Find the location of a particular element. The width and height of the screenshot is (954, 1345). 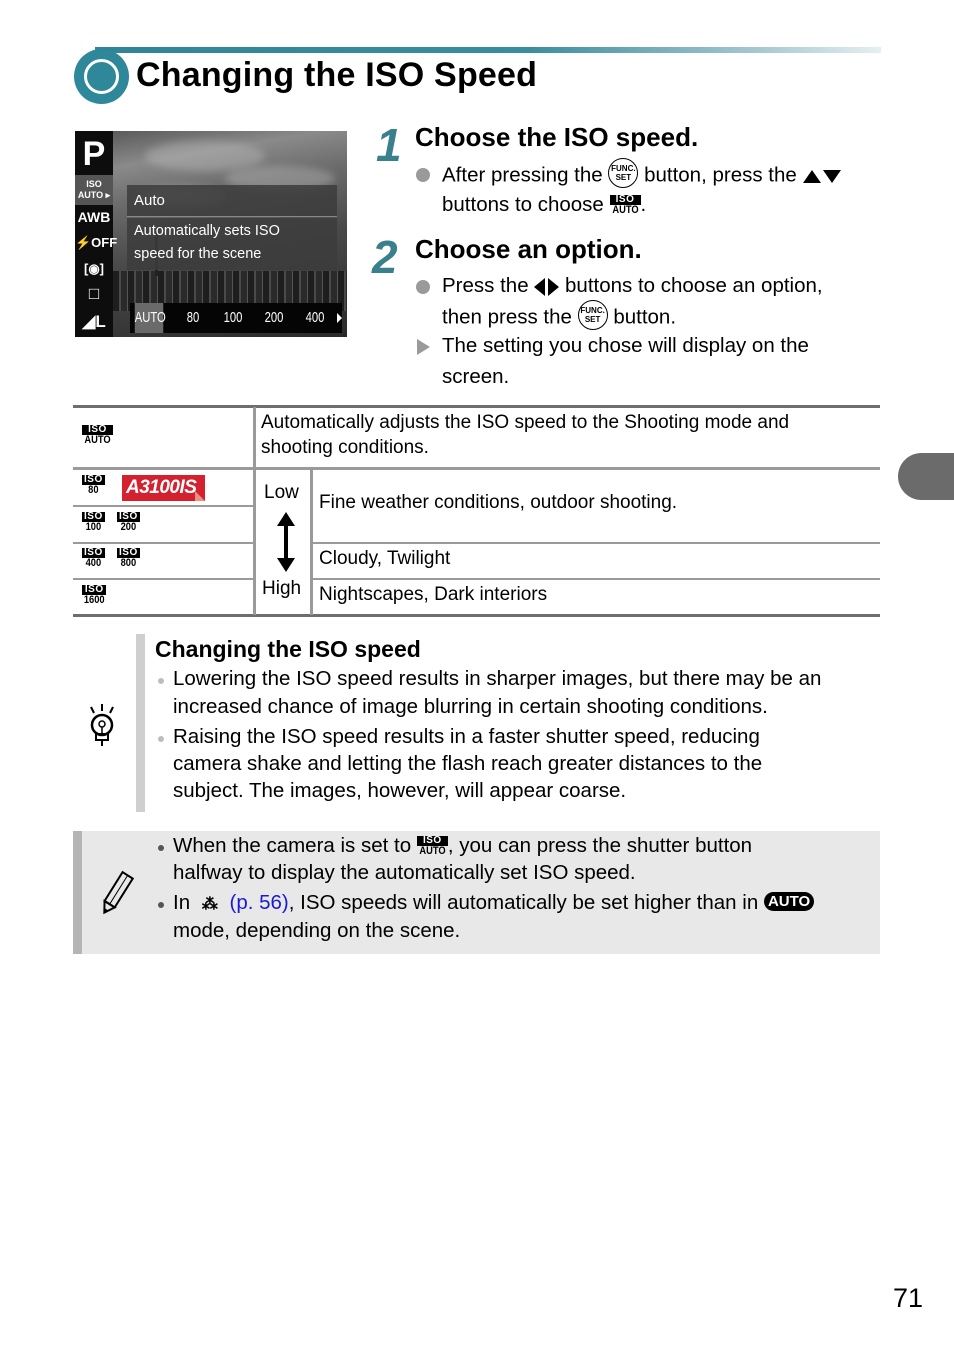

metering-icon: [◉] is located at coordinates (93, 268).